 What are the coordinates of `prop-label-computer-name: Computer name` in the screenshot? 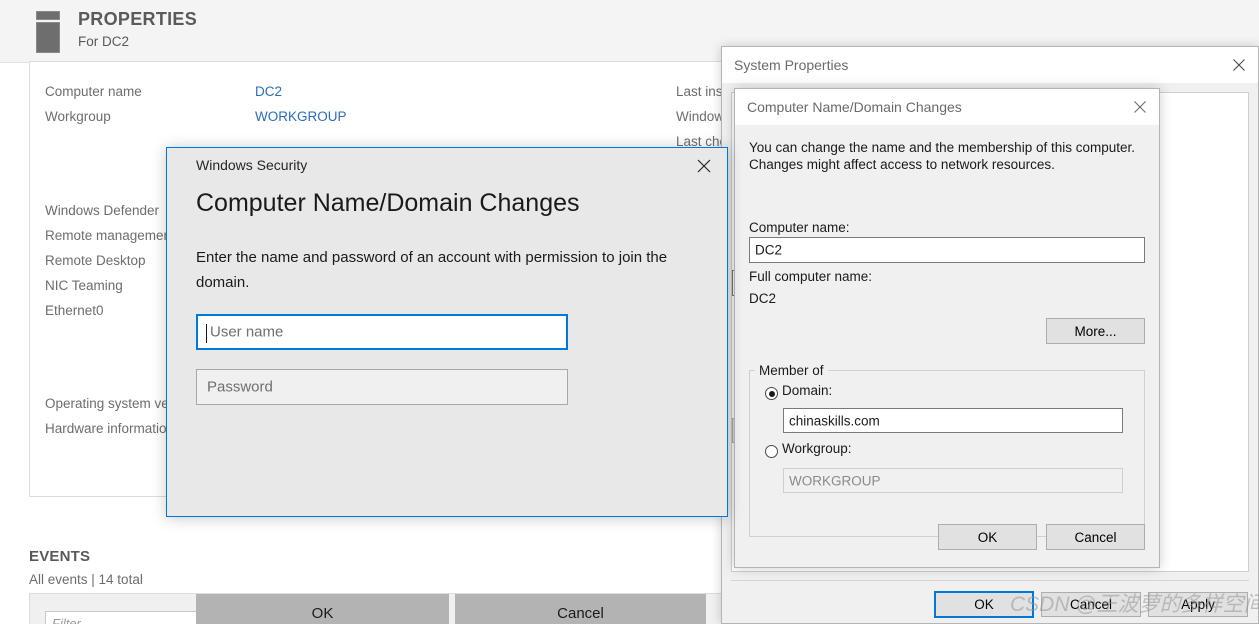 It's located at (93, 91).